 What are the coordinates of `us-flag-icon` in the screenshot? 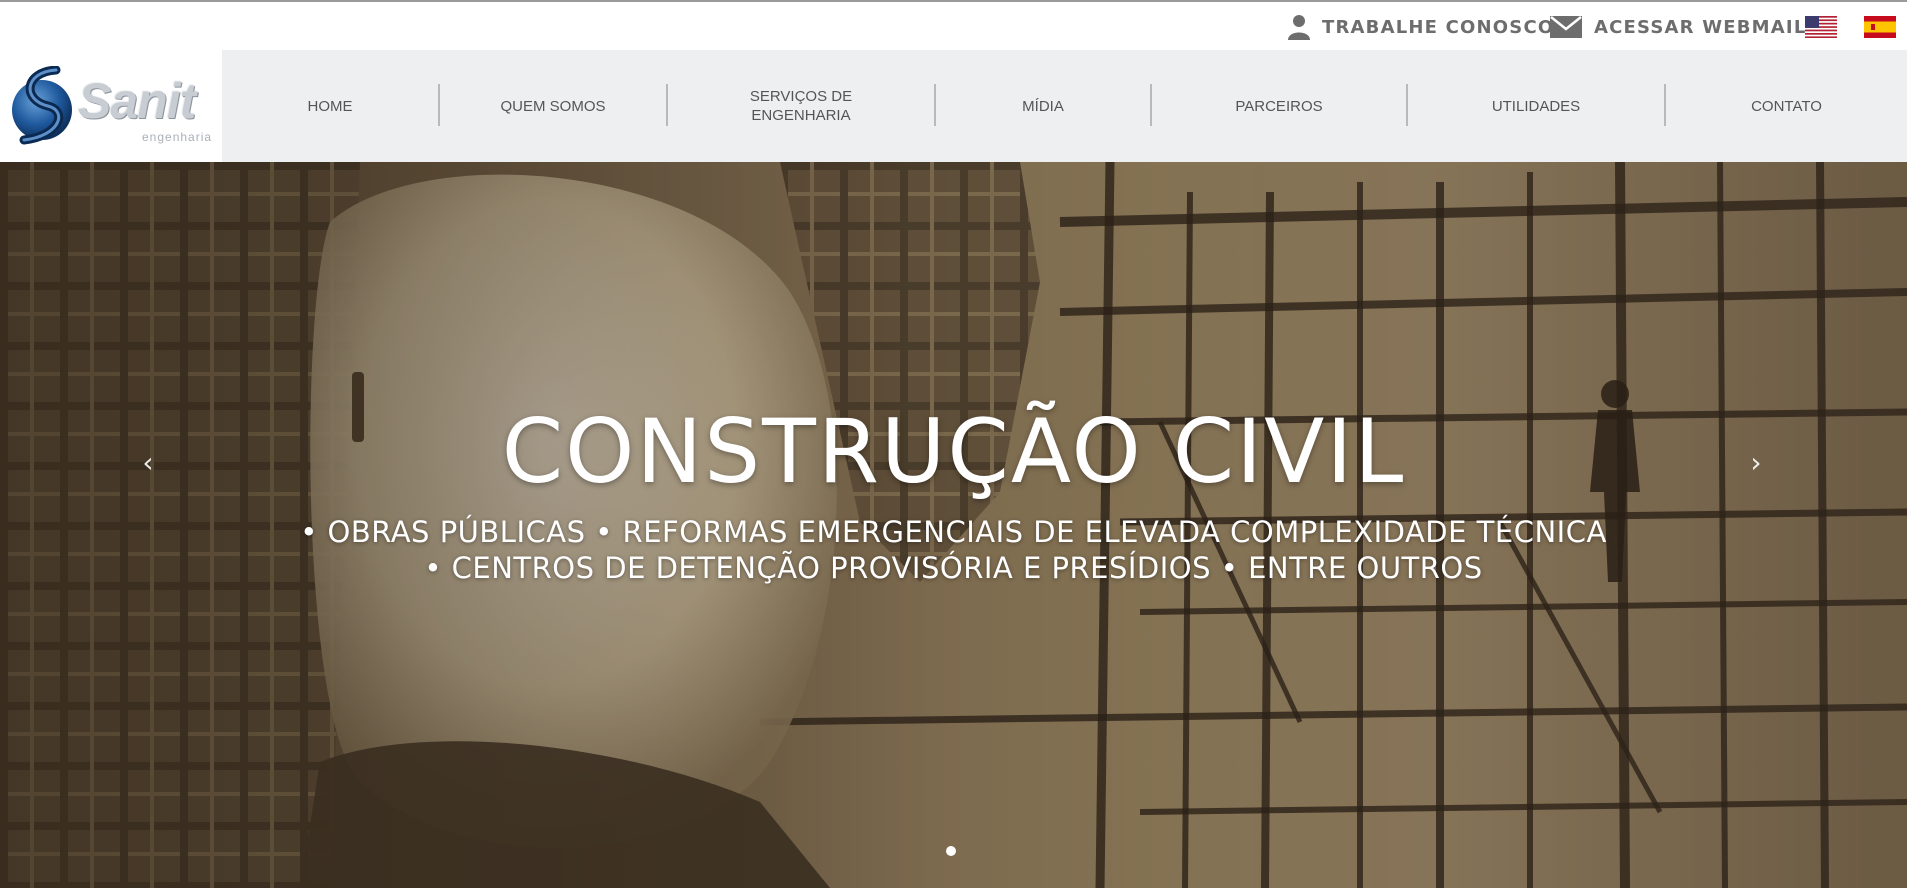 It's located at (1821, 27).